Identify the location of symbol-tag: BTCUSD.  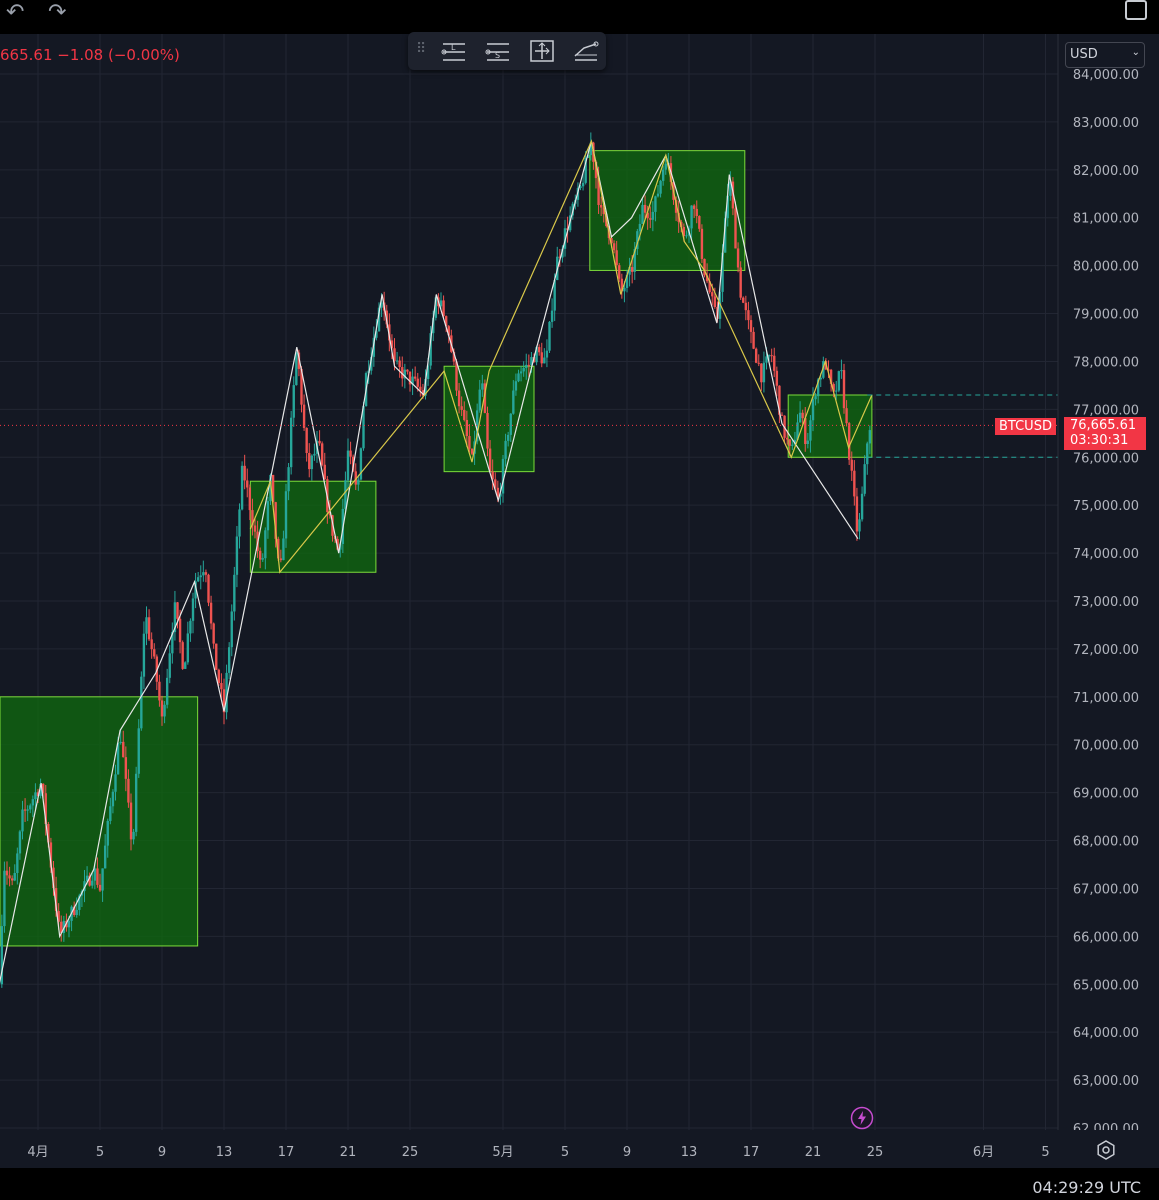
(1025, 426).